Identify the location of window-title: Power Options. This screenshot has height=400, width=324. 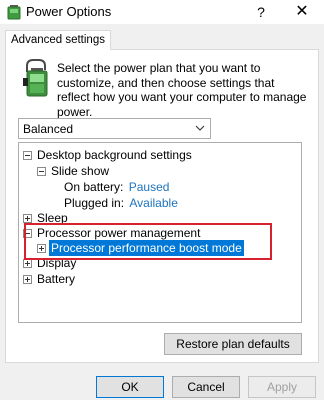
(69, 11).